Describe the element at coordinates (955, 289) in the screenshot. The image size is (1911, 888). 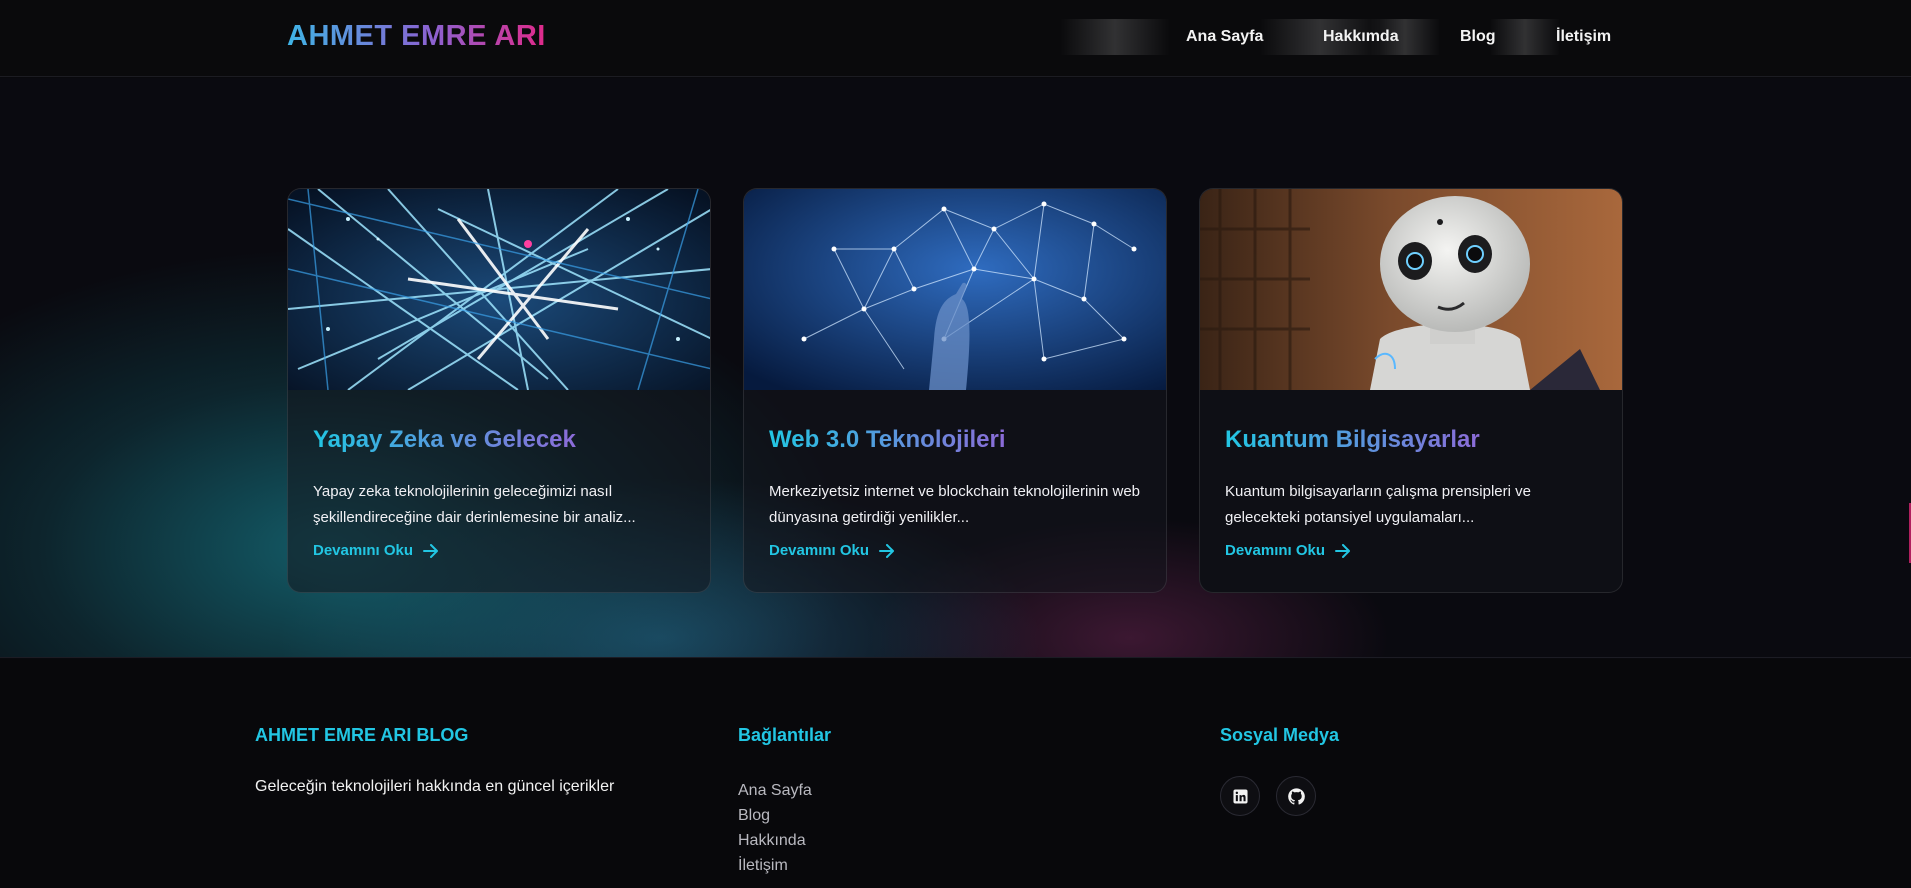
I see `card-image-web3` at that location.